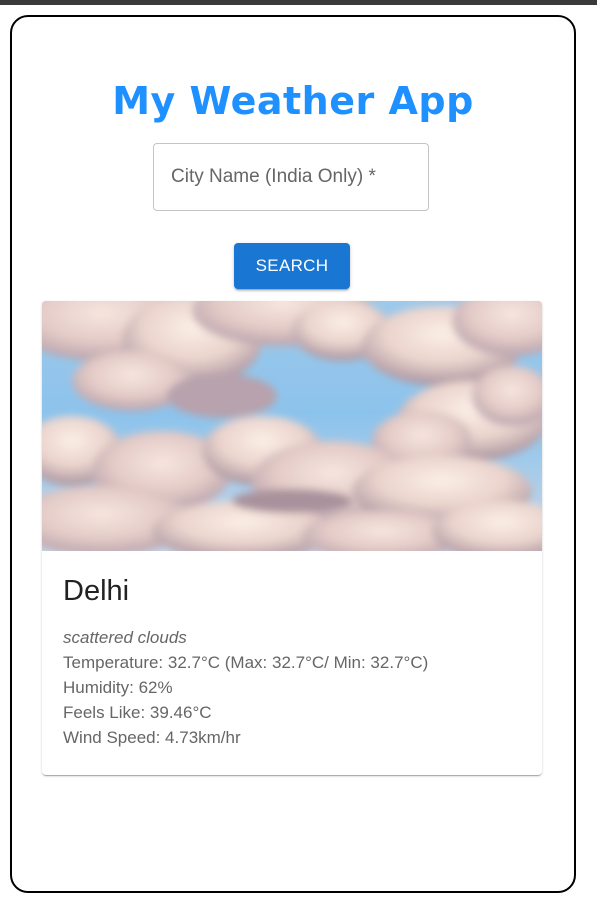  What do you see at coordinates (152, 737) in the screenshot?
I see `wind-speed-line: Wind Speed: 4.73km/hr` at bounding box center [152, 737].